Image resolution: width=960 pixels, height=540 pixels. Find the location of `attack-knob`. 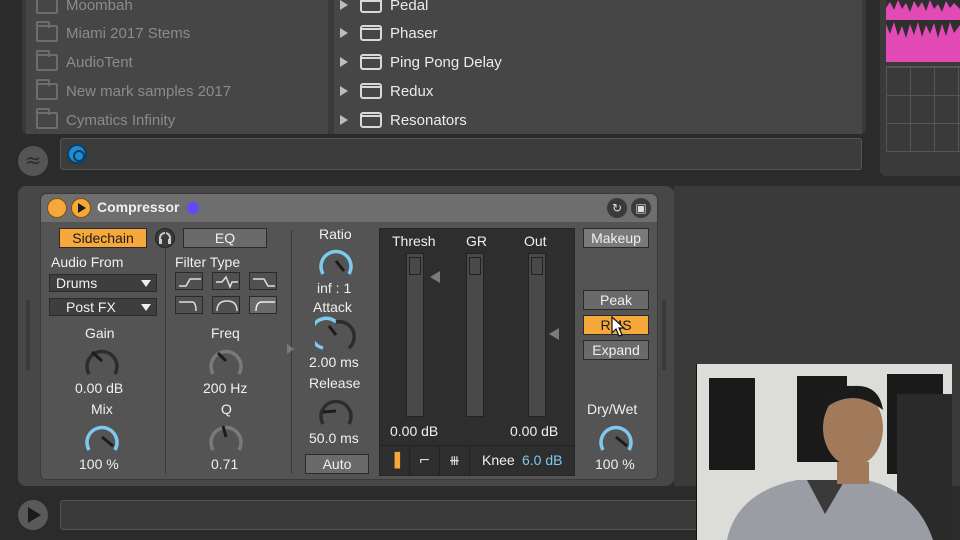

attack-knob is located at coordinates (336, 337).